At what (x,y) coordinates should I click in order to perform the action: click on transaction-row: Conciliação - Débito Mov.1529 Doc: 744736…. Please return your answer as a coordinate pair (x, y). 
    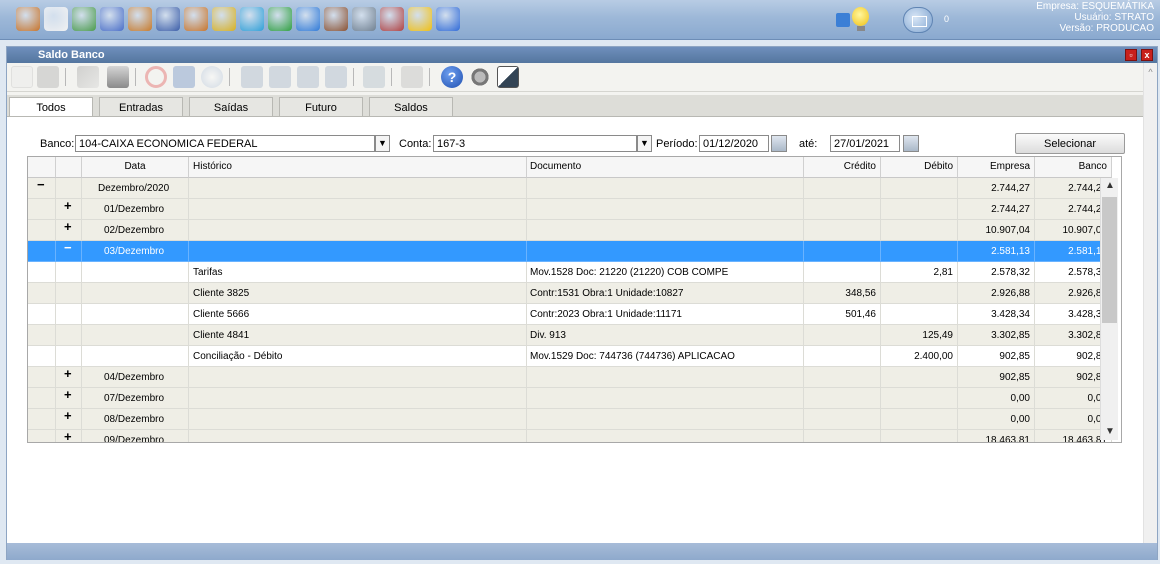
    Looking at the image, I should click on (570, 356).